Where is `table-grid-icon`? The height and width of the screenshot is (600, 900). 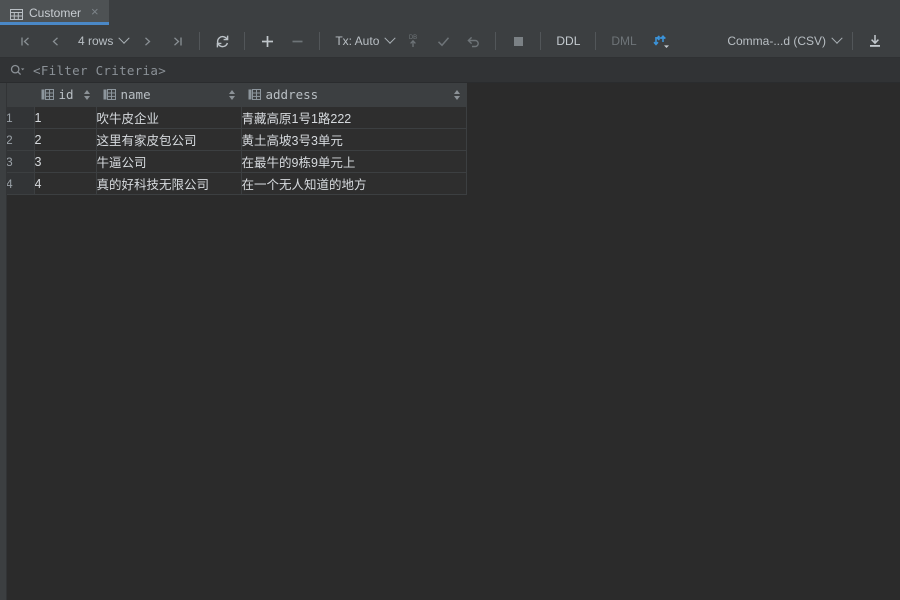
table-grid-icon is located at coordinates (16, 13).